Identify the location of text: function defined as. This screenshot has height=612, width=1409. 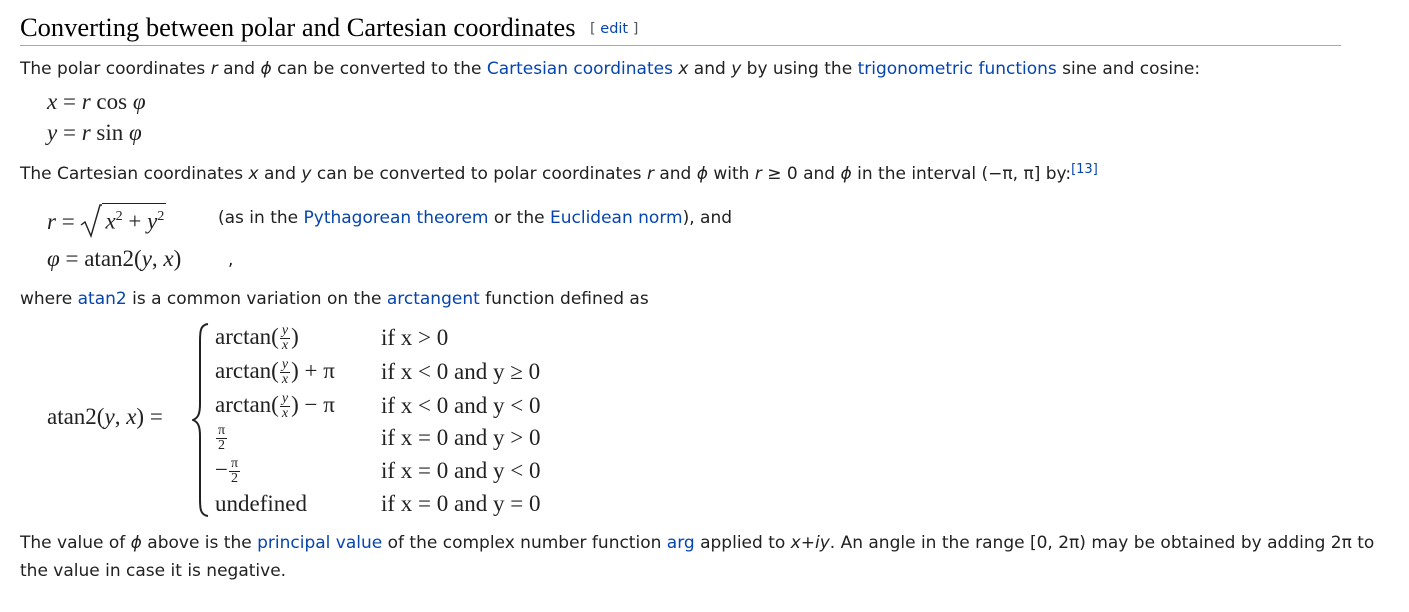
(564, 299).